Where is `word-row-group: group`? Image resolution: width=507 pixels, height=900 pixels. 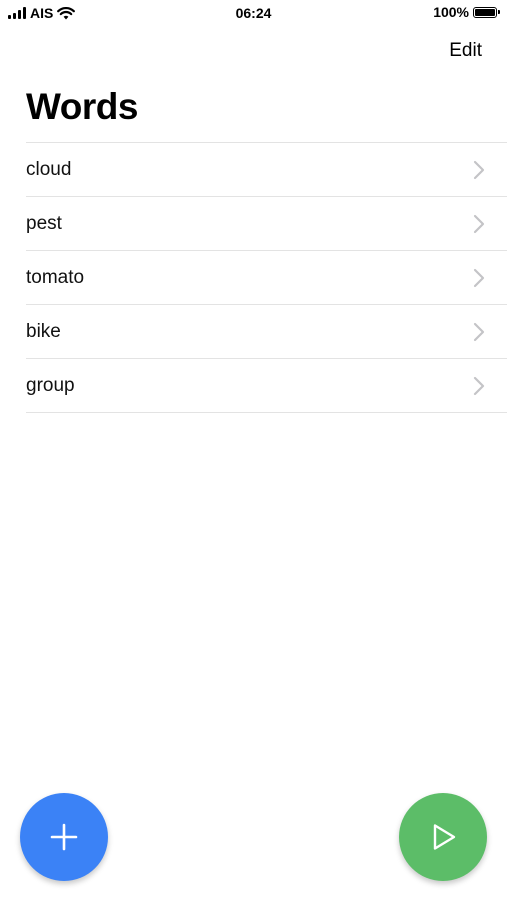 word-row-group: group is located at coordinates (266, 386).